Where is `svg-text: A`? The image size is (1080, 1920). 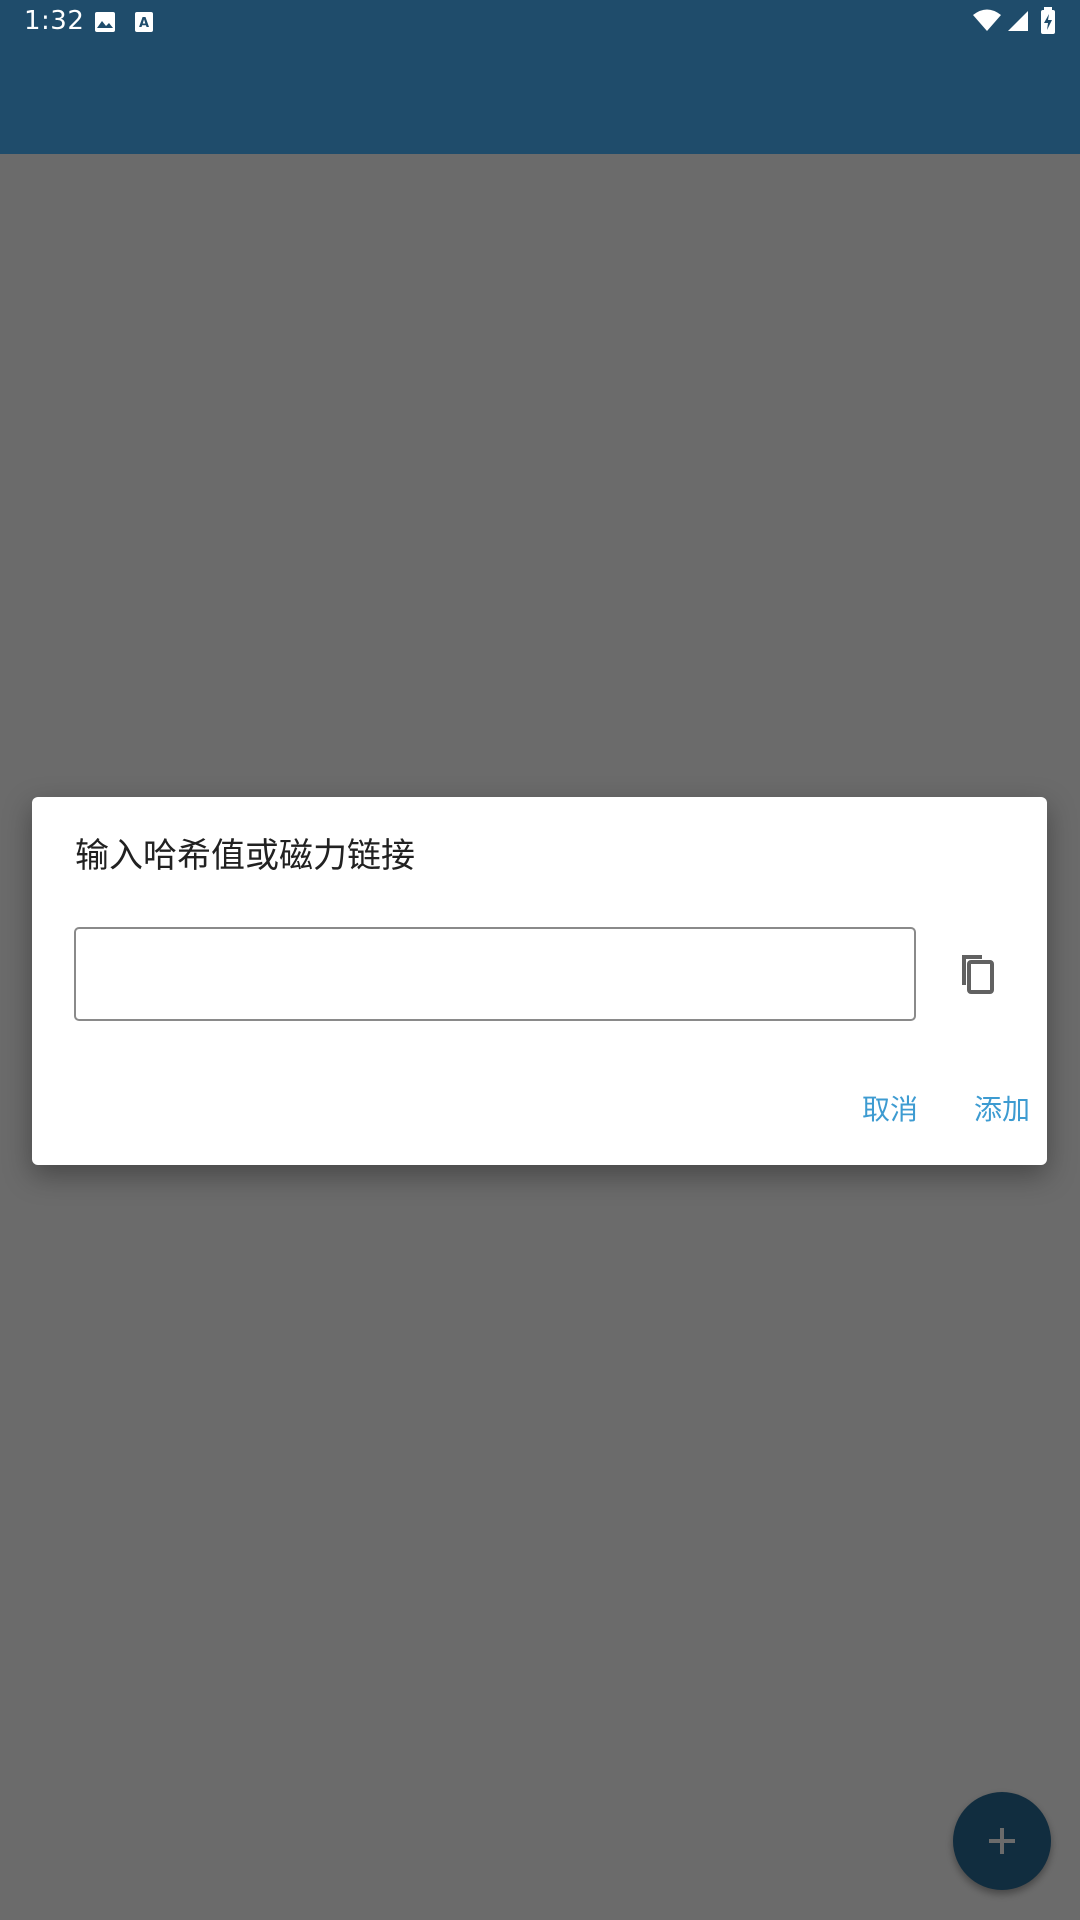 svg-text: A is located at coordinates (144, 23).